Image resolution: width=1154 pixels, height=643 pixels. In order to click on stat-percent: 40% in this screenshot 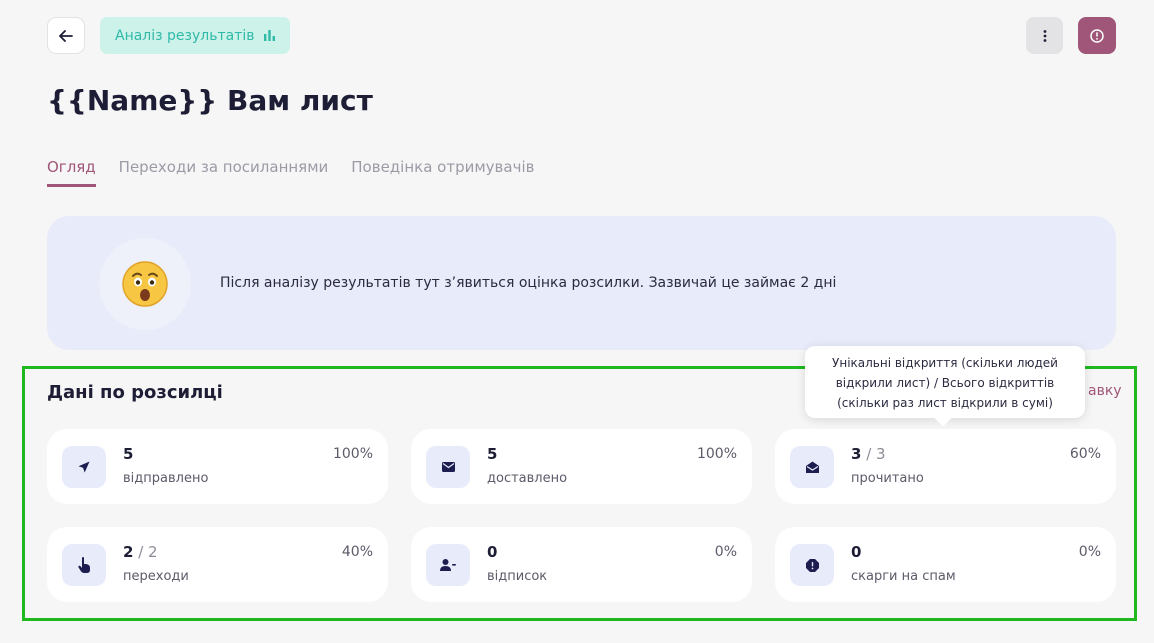, I will do `click(357, 552)`.